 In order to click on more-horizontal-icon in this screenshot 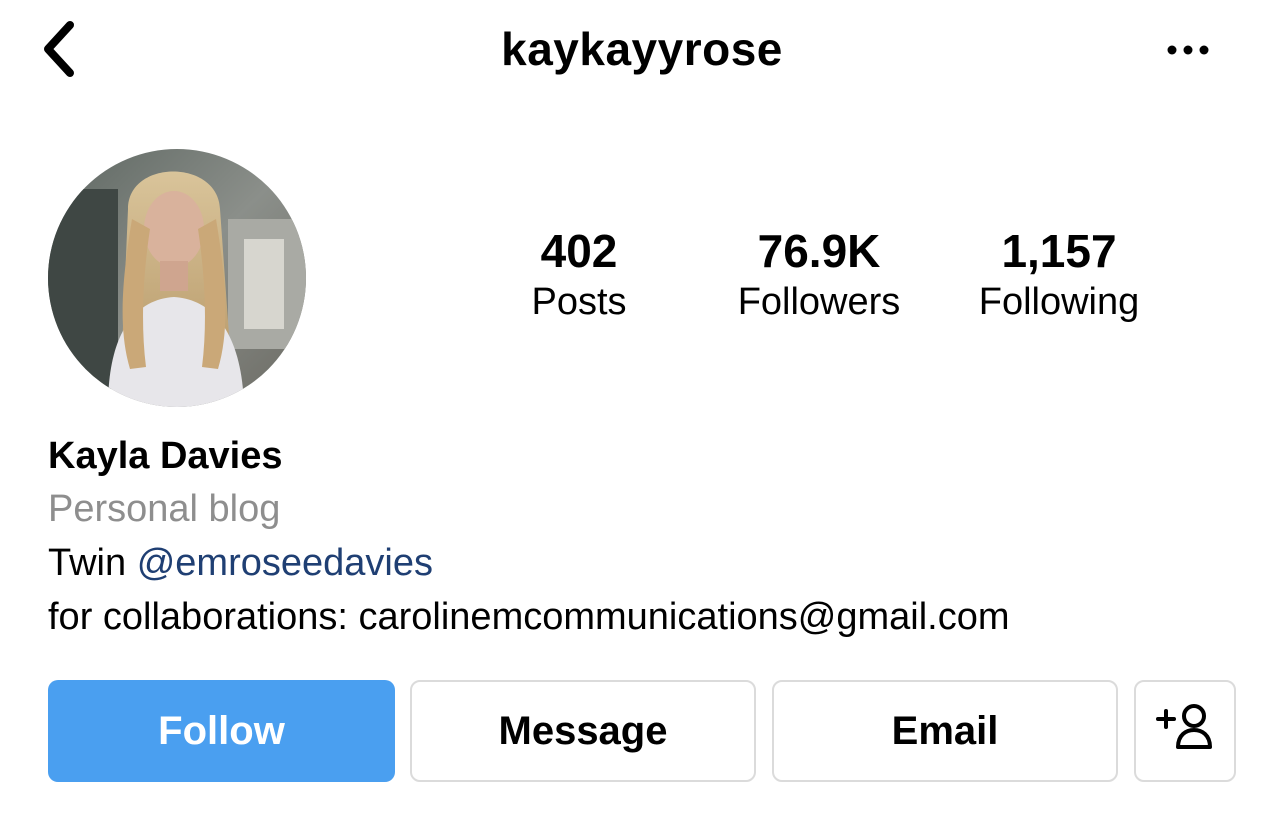, I will do `click(1188, 52)`.